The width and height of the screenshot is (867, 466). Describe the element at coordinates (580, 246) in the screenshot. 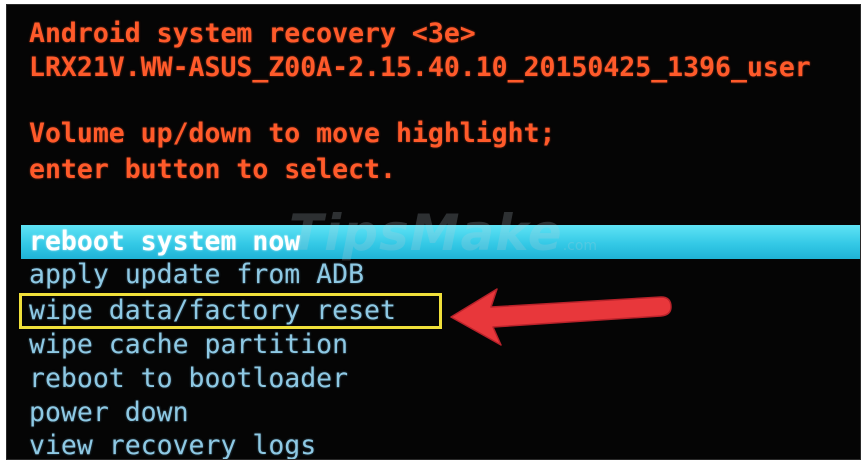

I see `watermark-suffix: .com` at that location.